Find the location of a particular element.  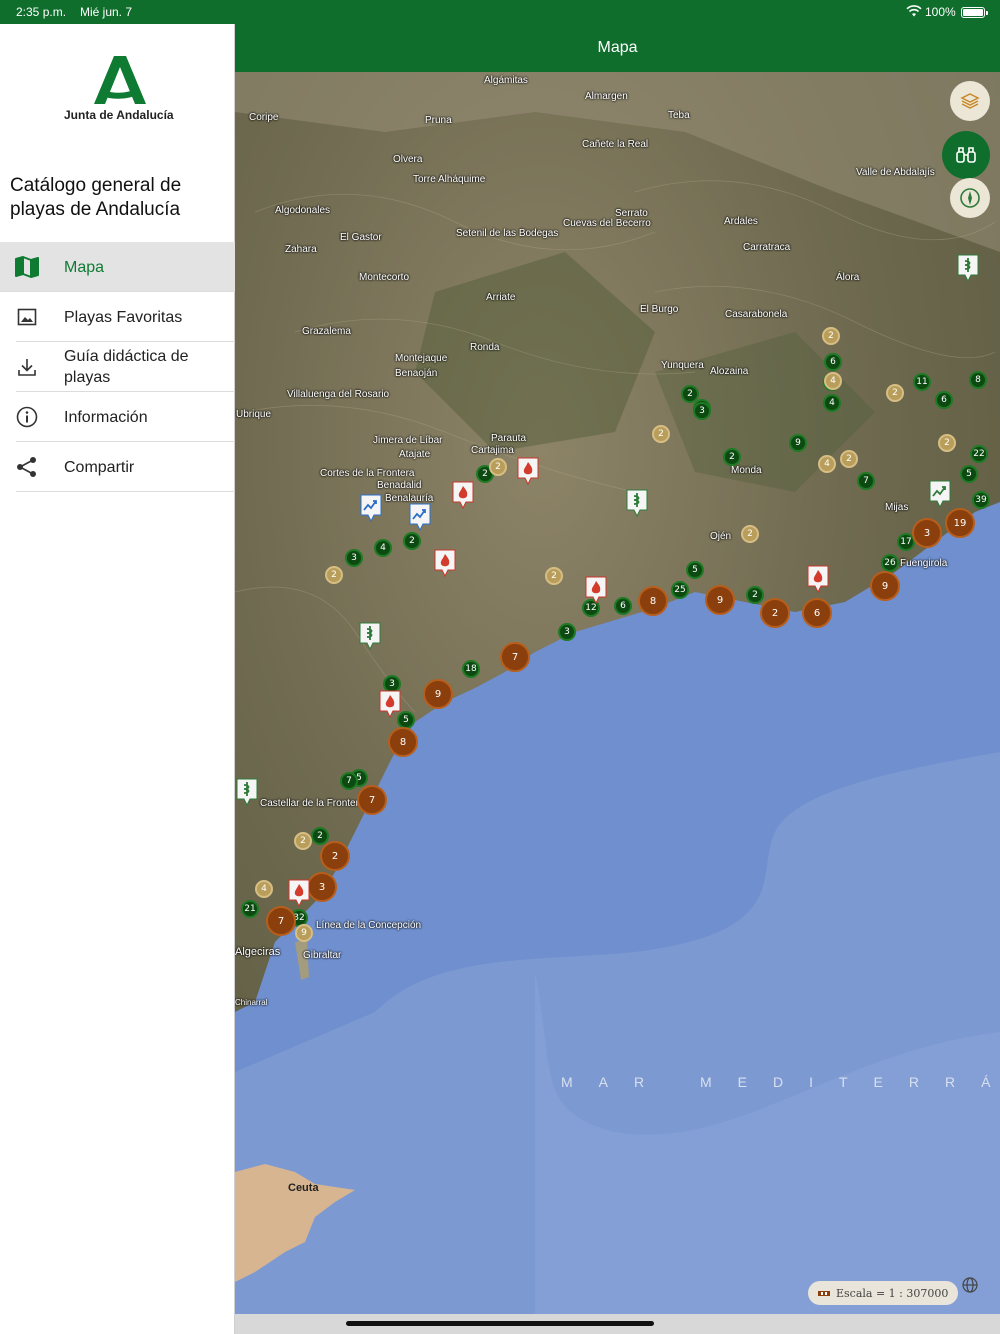

status-date: Mié jun. 7 is located at coordinates (106, 12).